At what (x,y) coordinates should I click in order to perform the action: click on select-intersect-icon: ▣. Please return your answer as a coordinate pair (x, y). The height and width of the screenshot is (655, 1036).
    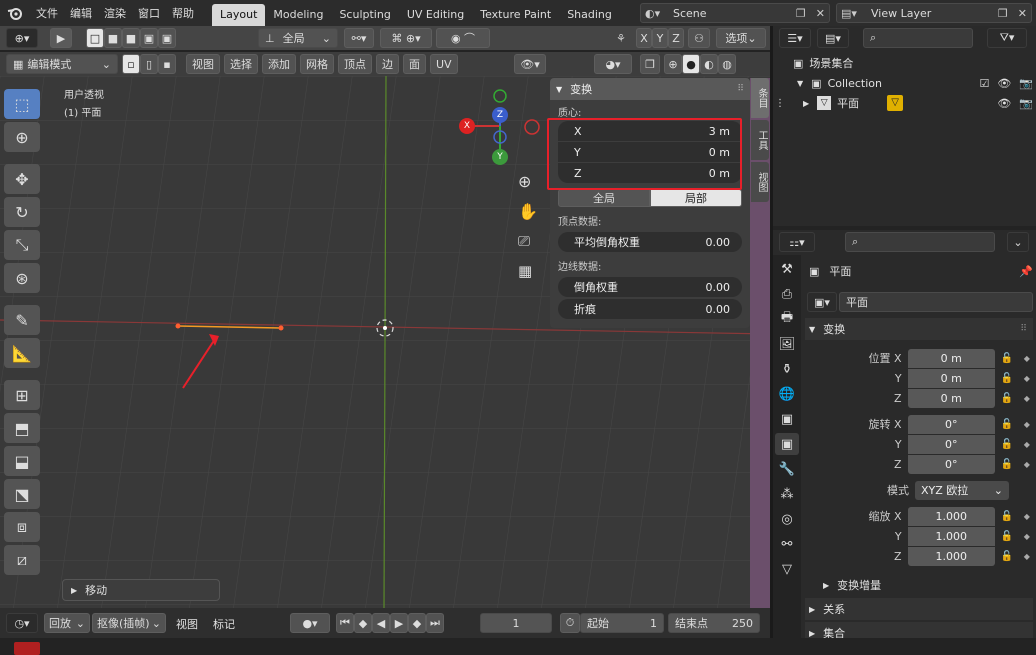
    Looking at the image, I should click on (167, 38).